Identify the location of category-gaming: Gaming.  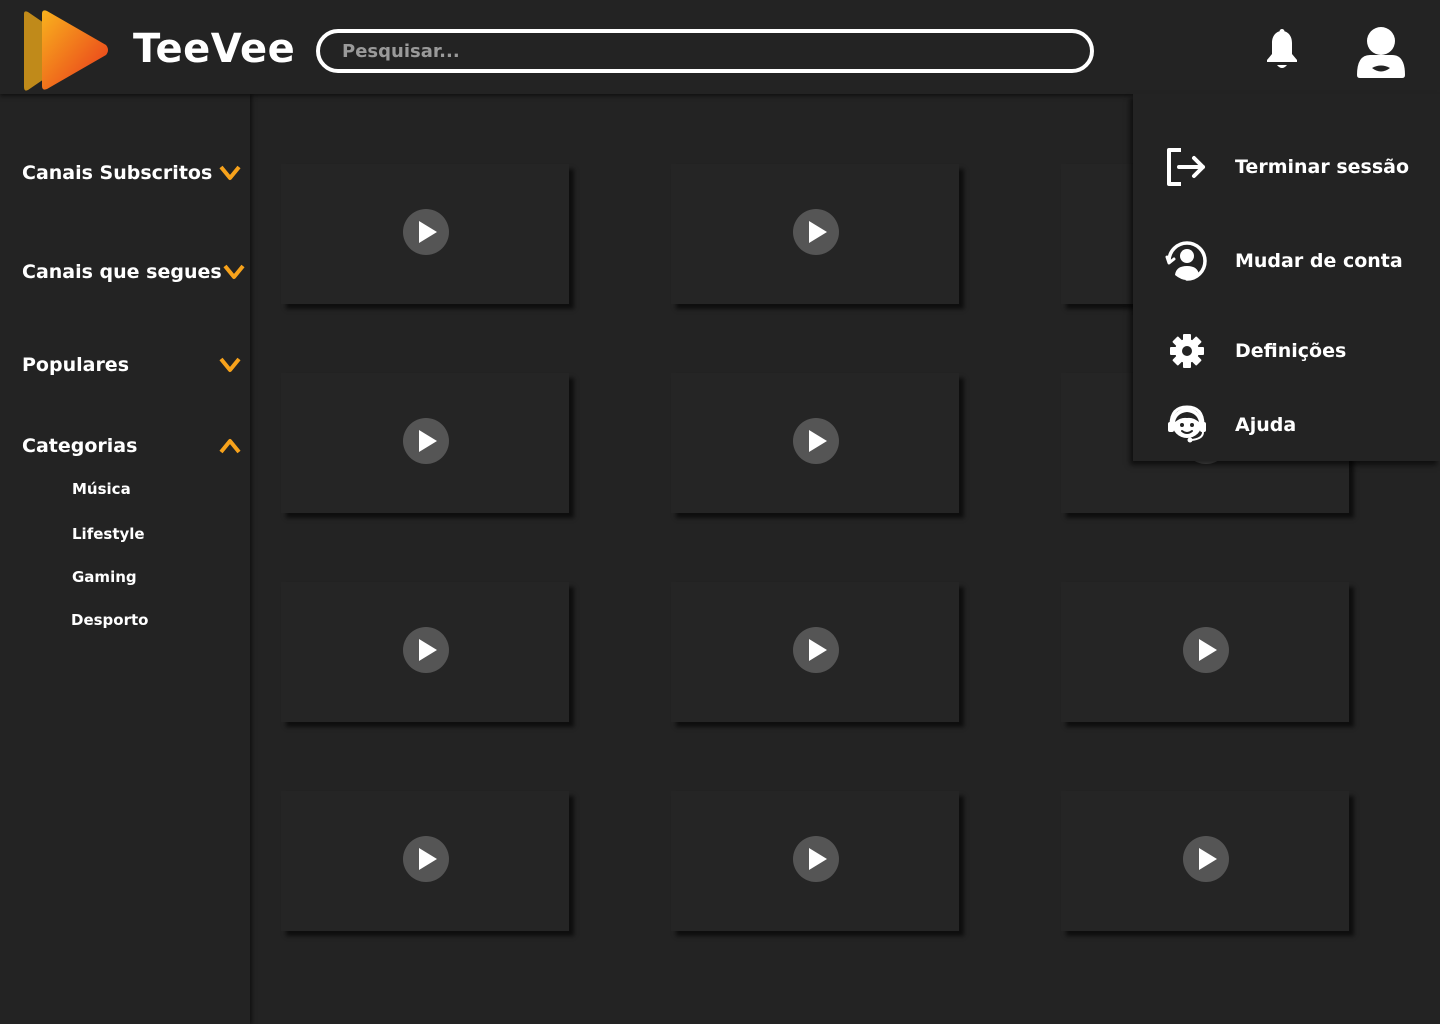
(104, 577).